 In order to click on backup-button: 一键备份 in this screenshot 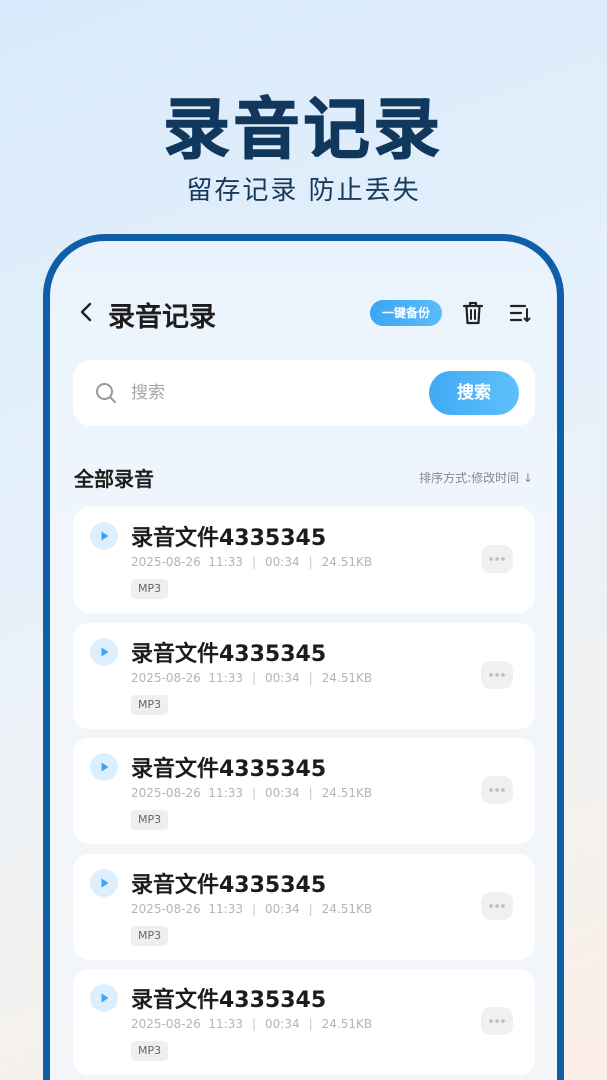, I will do `click(406, 313)`.